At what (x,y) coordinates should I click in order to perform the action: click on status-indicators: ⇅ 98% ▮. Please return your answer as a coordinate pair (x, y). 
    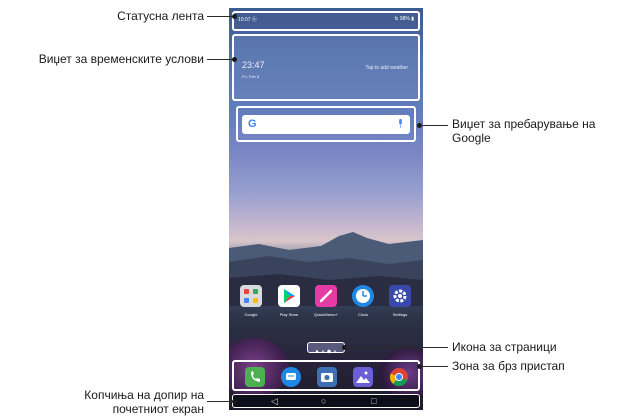
    Looking at the image, I should click on (404, 19).